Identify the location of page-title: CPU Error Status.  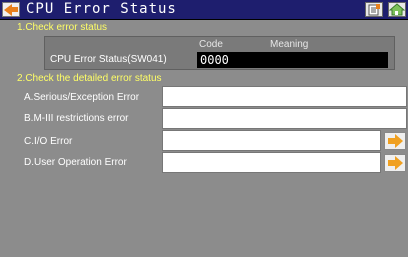
(101, 9).